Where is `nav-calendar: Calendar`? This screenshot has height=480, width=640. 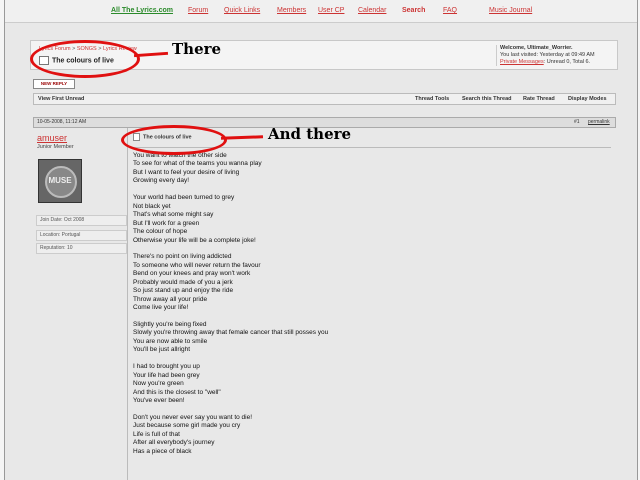 nav-calendar: Calendar is located at coordinates (372, 10).